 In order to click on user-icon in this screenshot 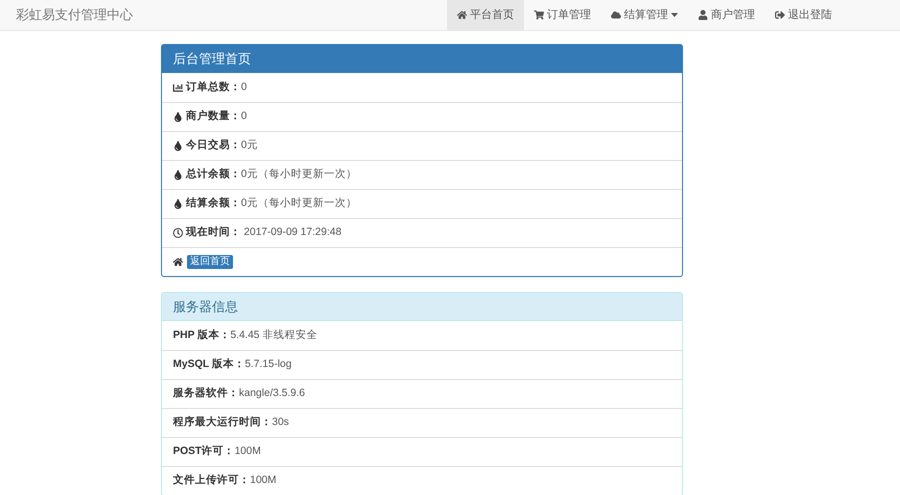, I will do `click(703, 15)`.